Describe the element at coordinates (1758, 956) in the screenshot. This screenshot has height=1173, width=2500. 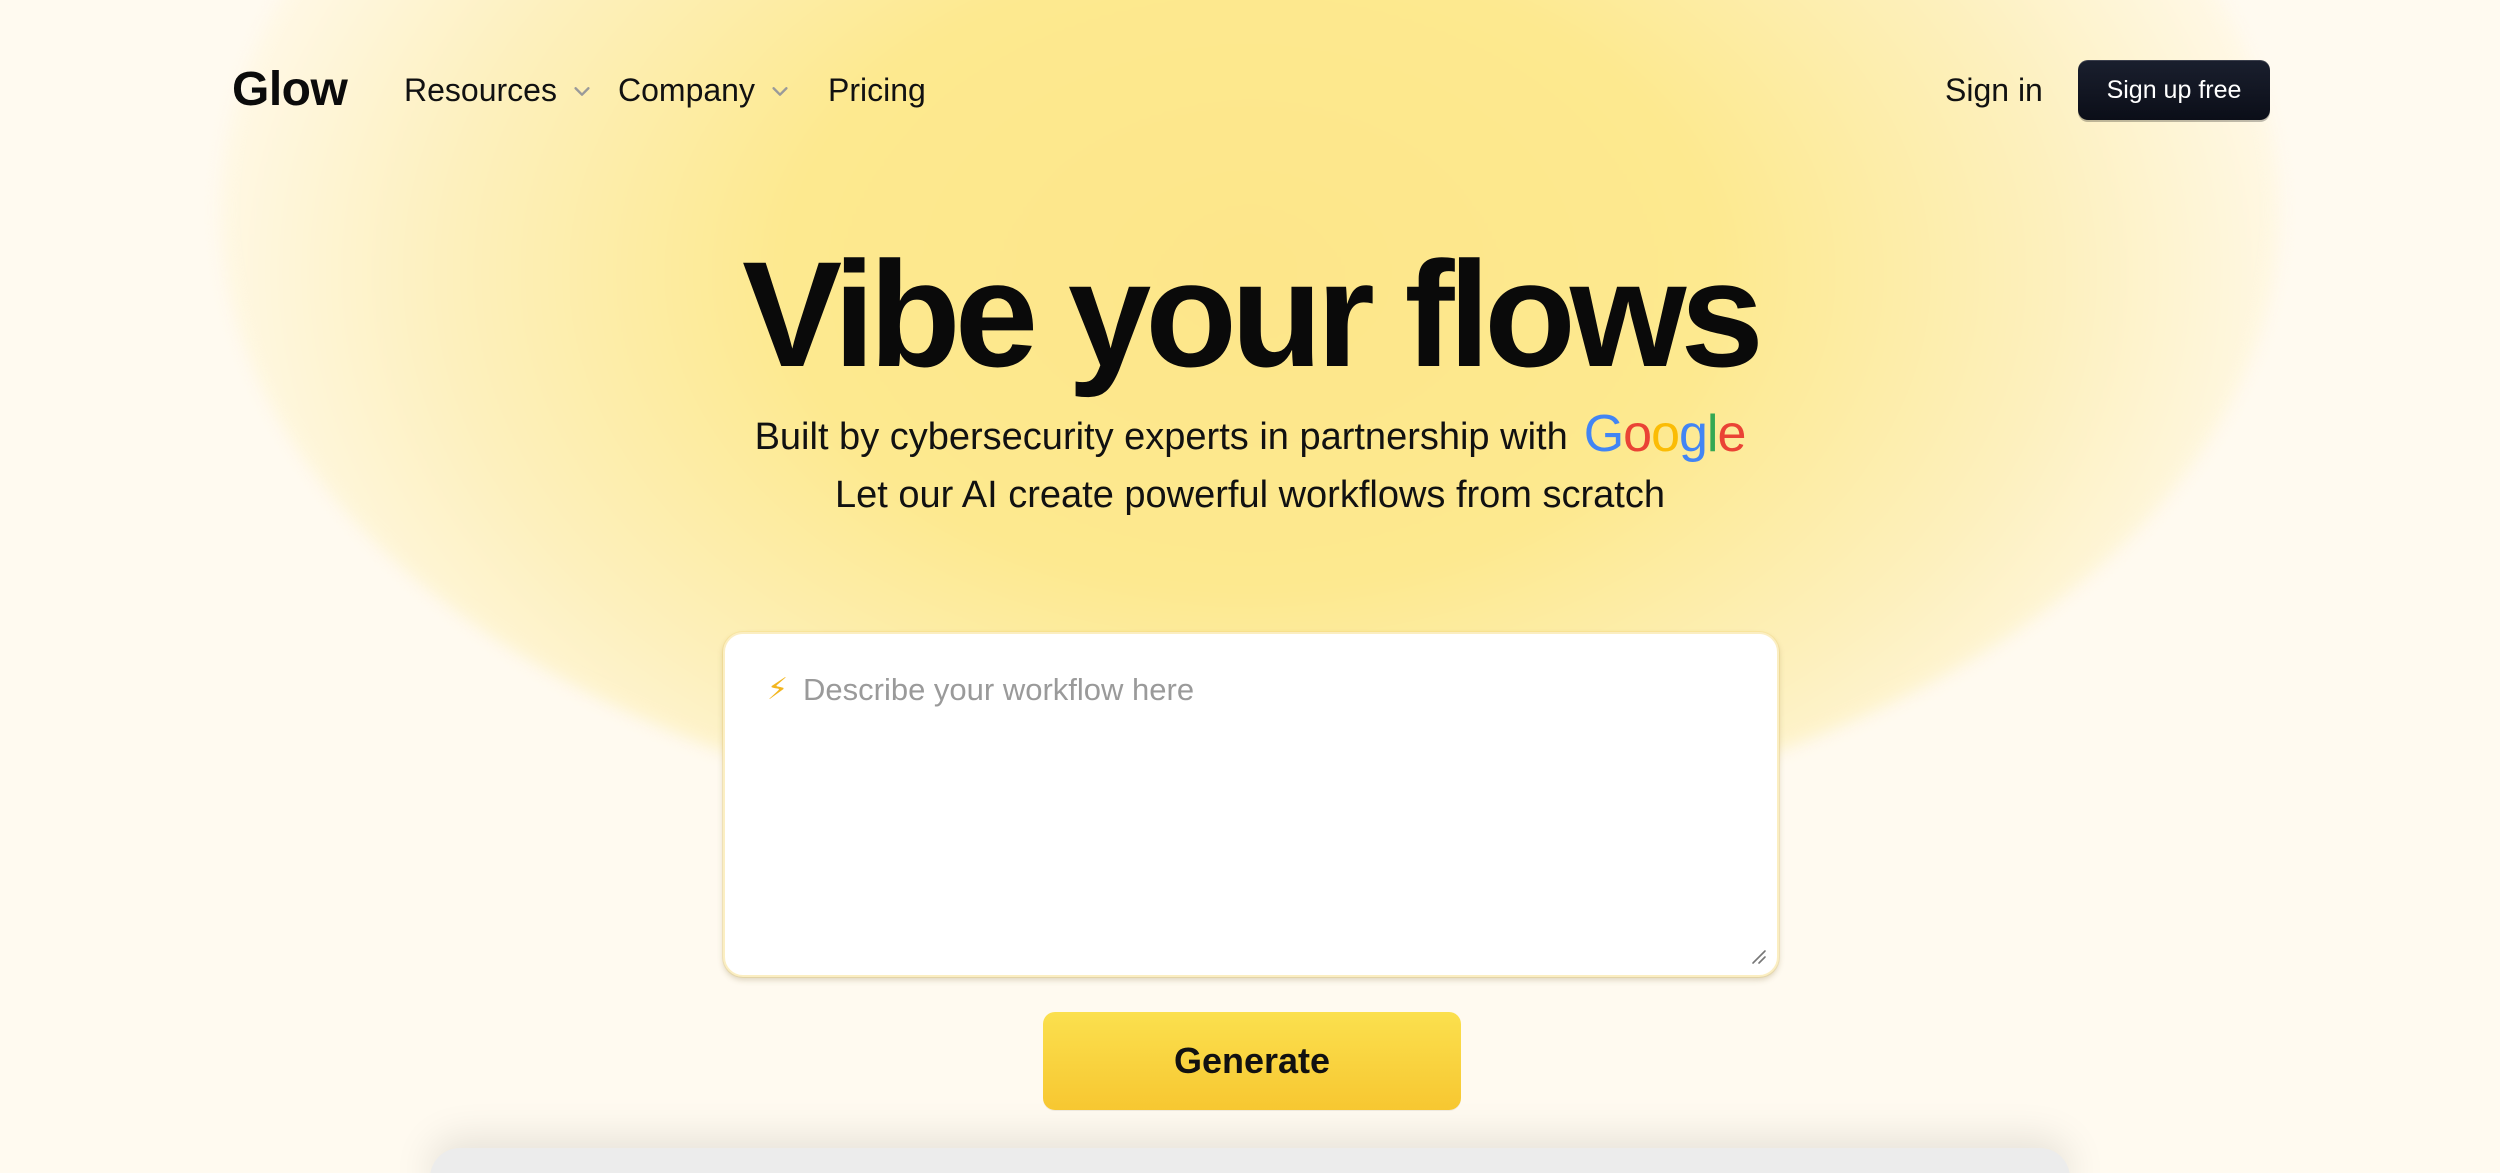
I see `resize-handle-icon` at that location.